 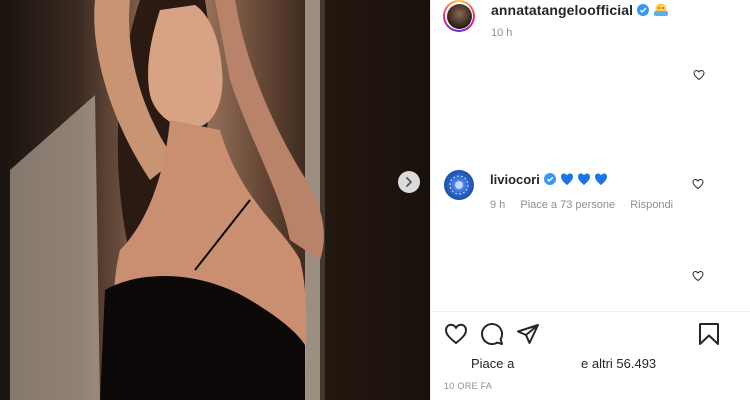 I want to click on comment-line: liviocori, so click(x=550, y=179).